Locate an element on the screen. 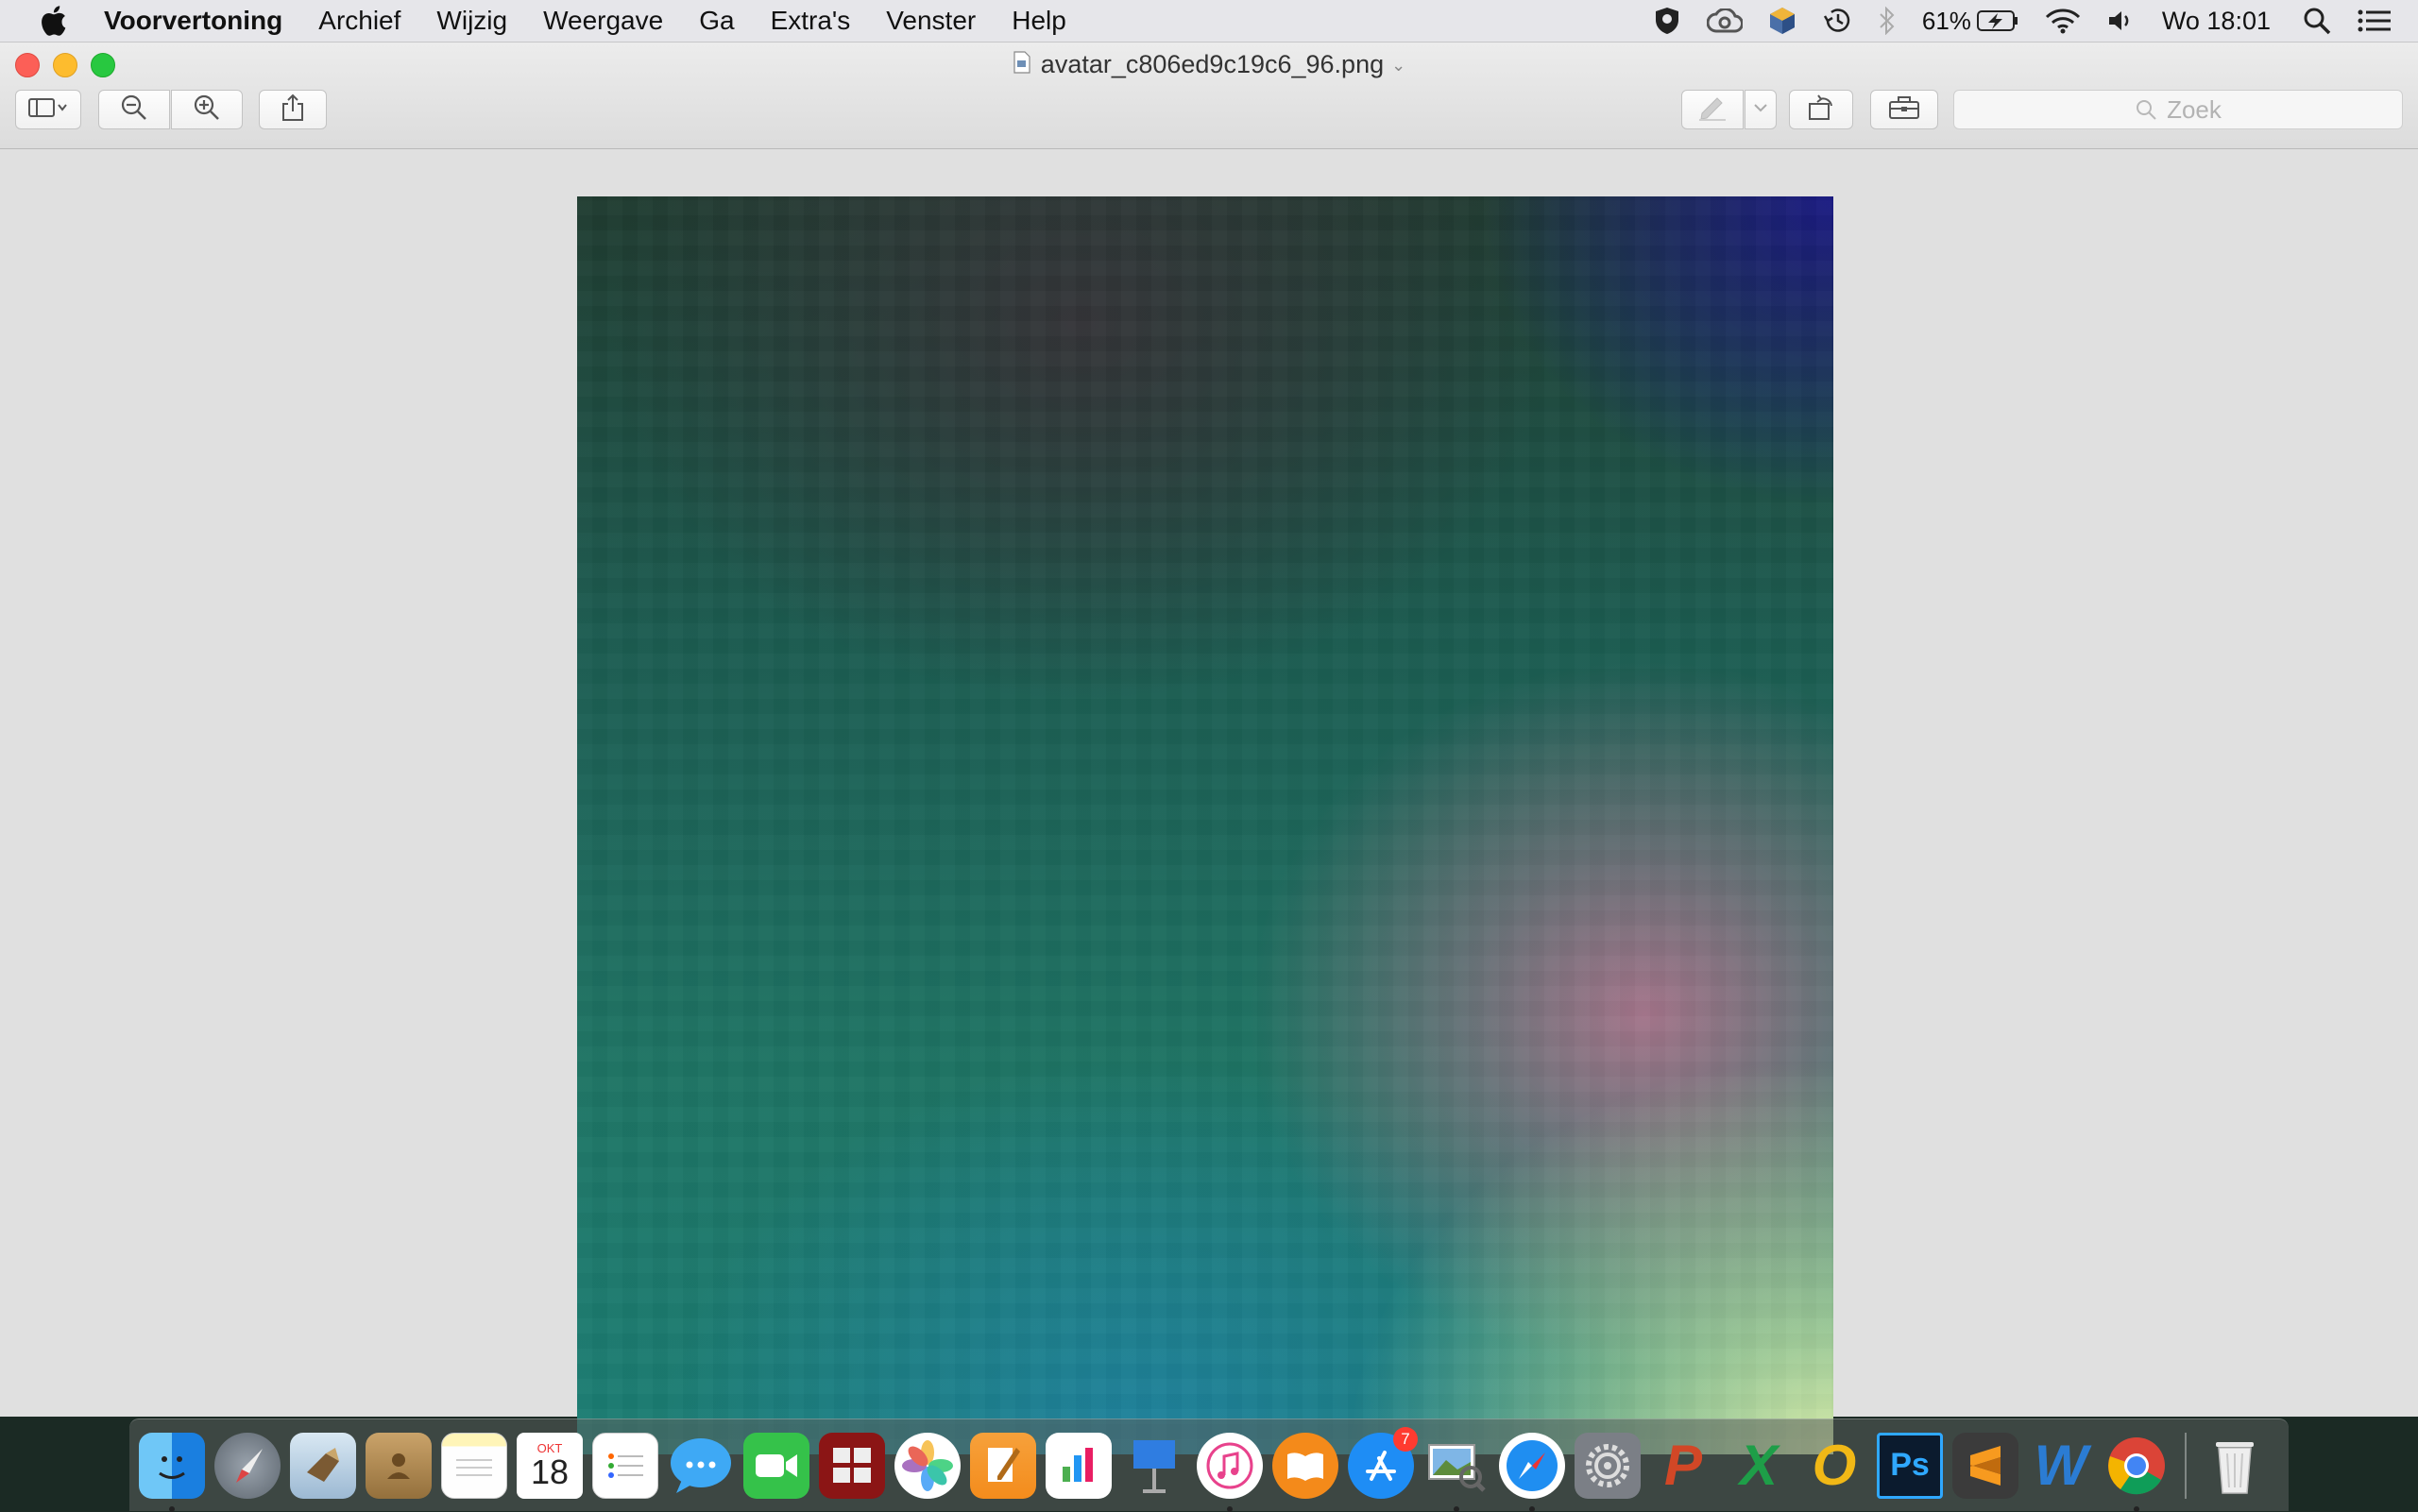 This screenshot has width=2418, height=1512. rotate-button is located at coordinates (1821, 109).